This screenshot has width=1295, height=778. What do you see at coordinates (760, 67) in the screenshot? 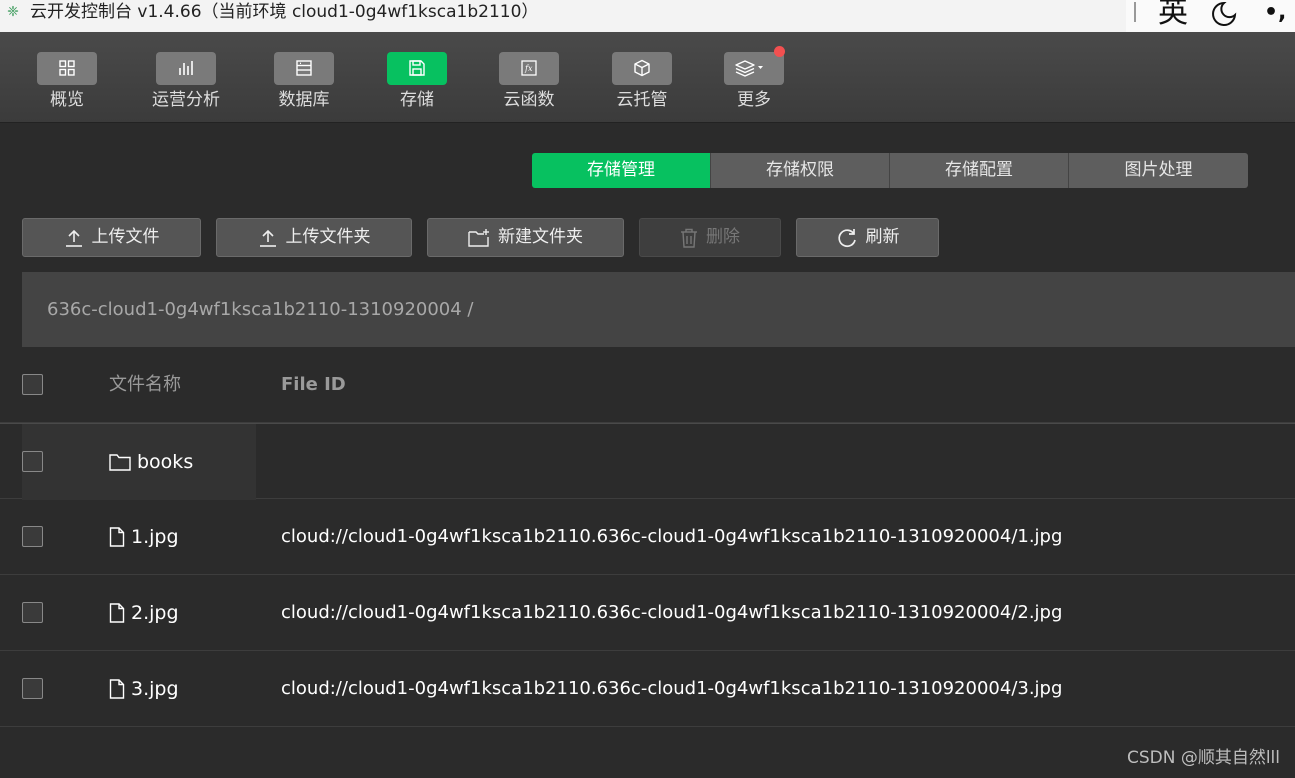
I see `chevron-down-icon` at bounding box center [760, 67].